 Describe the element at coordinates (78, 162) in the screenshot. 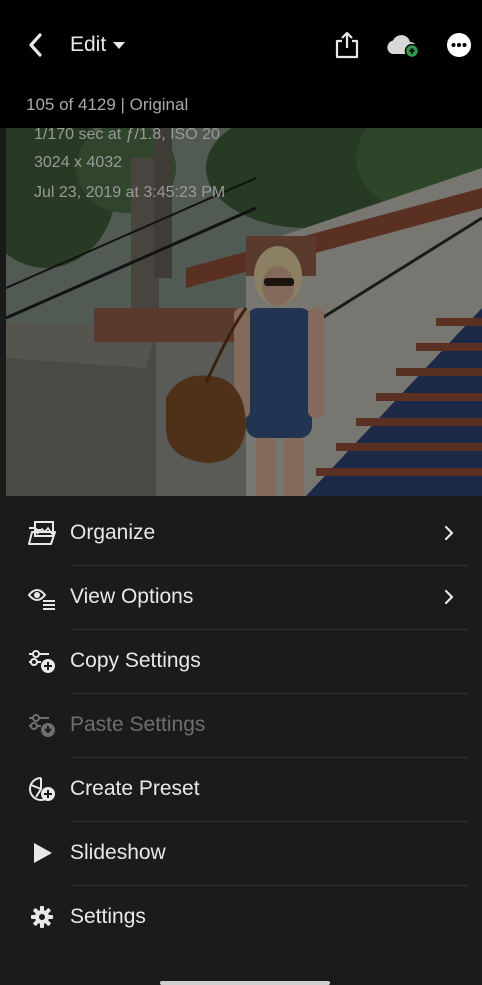

I see `photo-dimensions: 3024 x 4032` at that location.